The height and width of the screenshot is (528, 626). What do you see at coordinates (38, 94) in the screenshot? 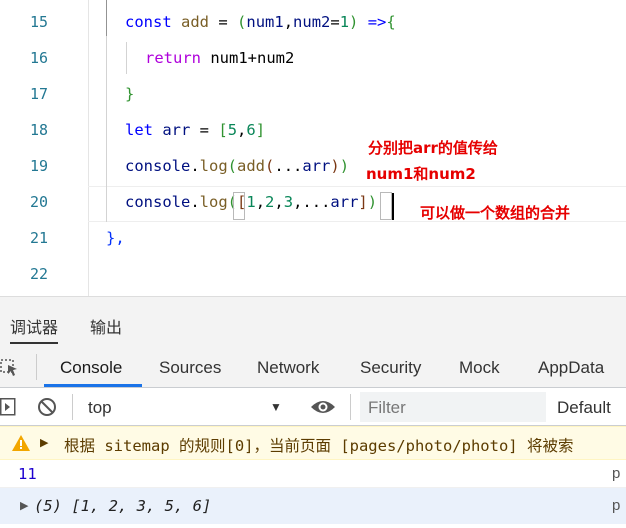
I see `line-number: 17` at bounding box center [38, 94].